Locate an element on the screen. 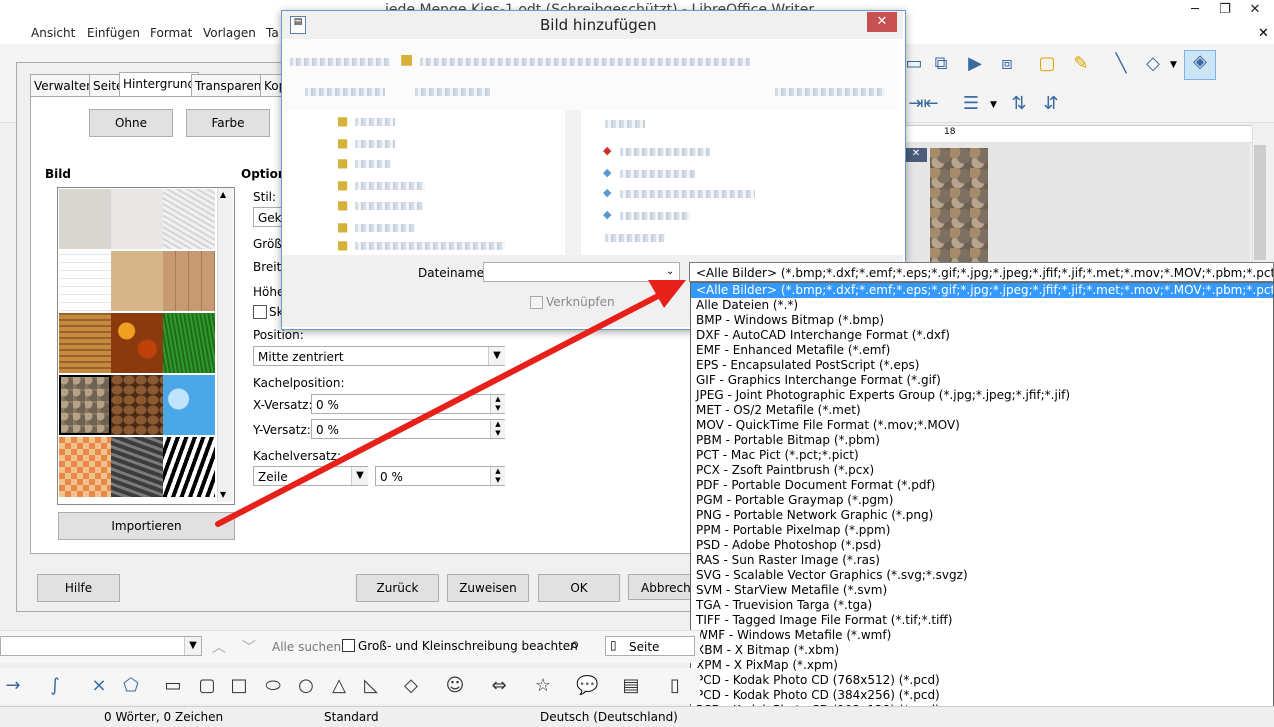 The height and width of the screenshot is (727, 1274). find-all-button: Alle suchen is located at coordinates (306, 647).